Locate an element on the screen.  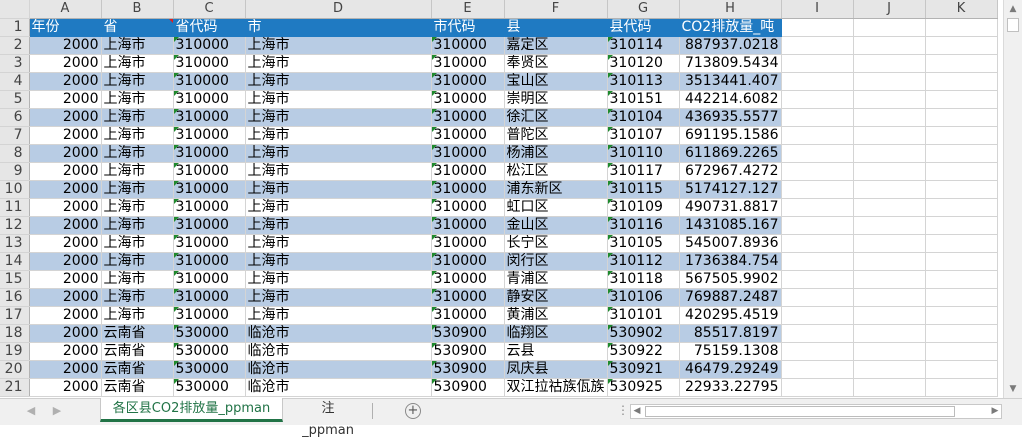
row-header: 4 is located at coordinates (15, 81).